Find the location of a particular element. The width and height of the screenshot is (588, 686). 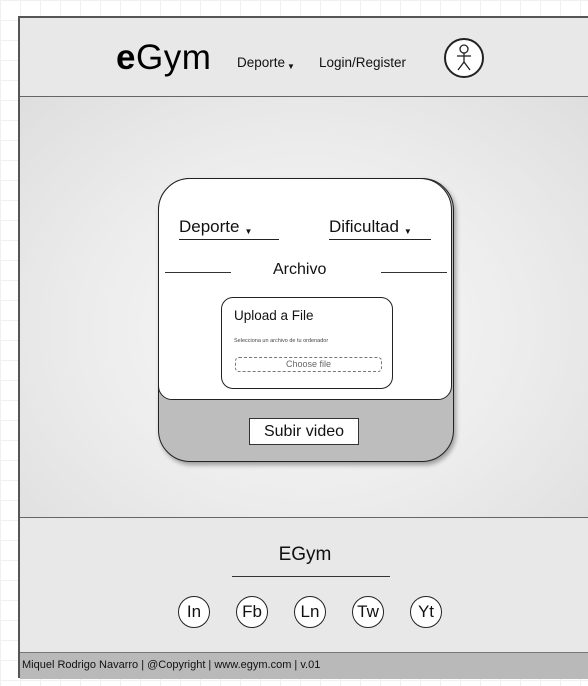

subir-video-button: Subir video is located at coordinates (304, 431).